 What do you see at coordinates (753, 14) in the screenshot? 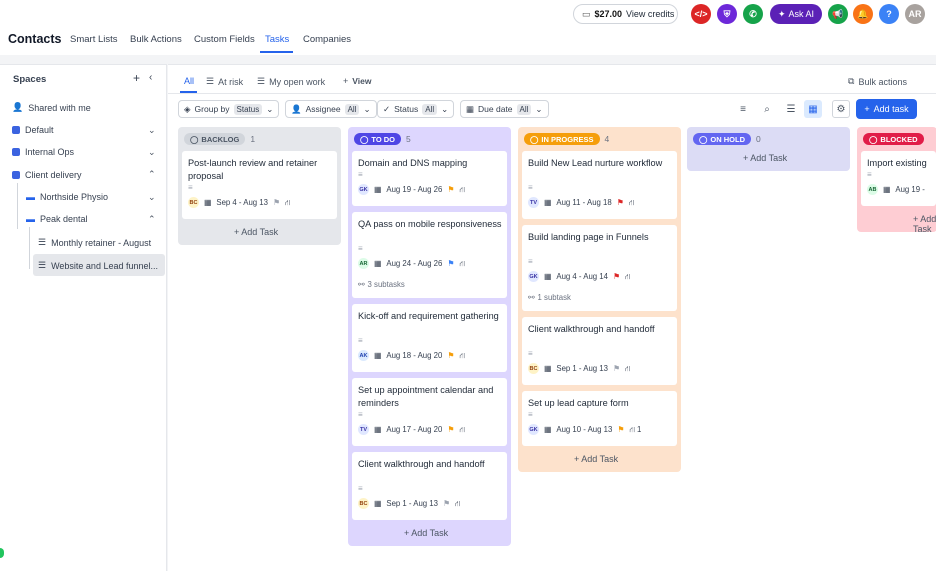
I see `phone-icon: ✆` at bounding box center [753, 14].